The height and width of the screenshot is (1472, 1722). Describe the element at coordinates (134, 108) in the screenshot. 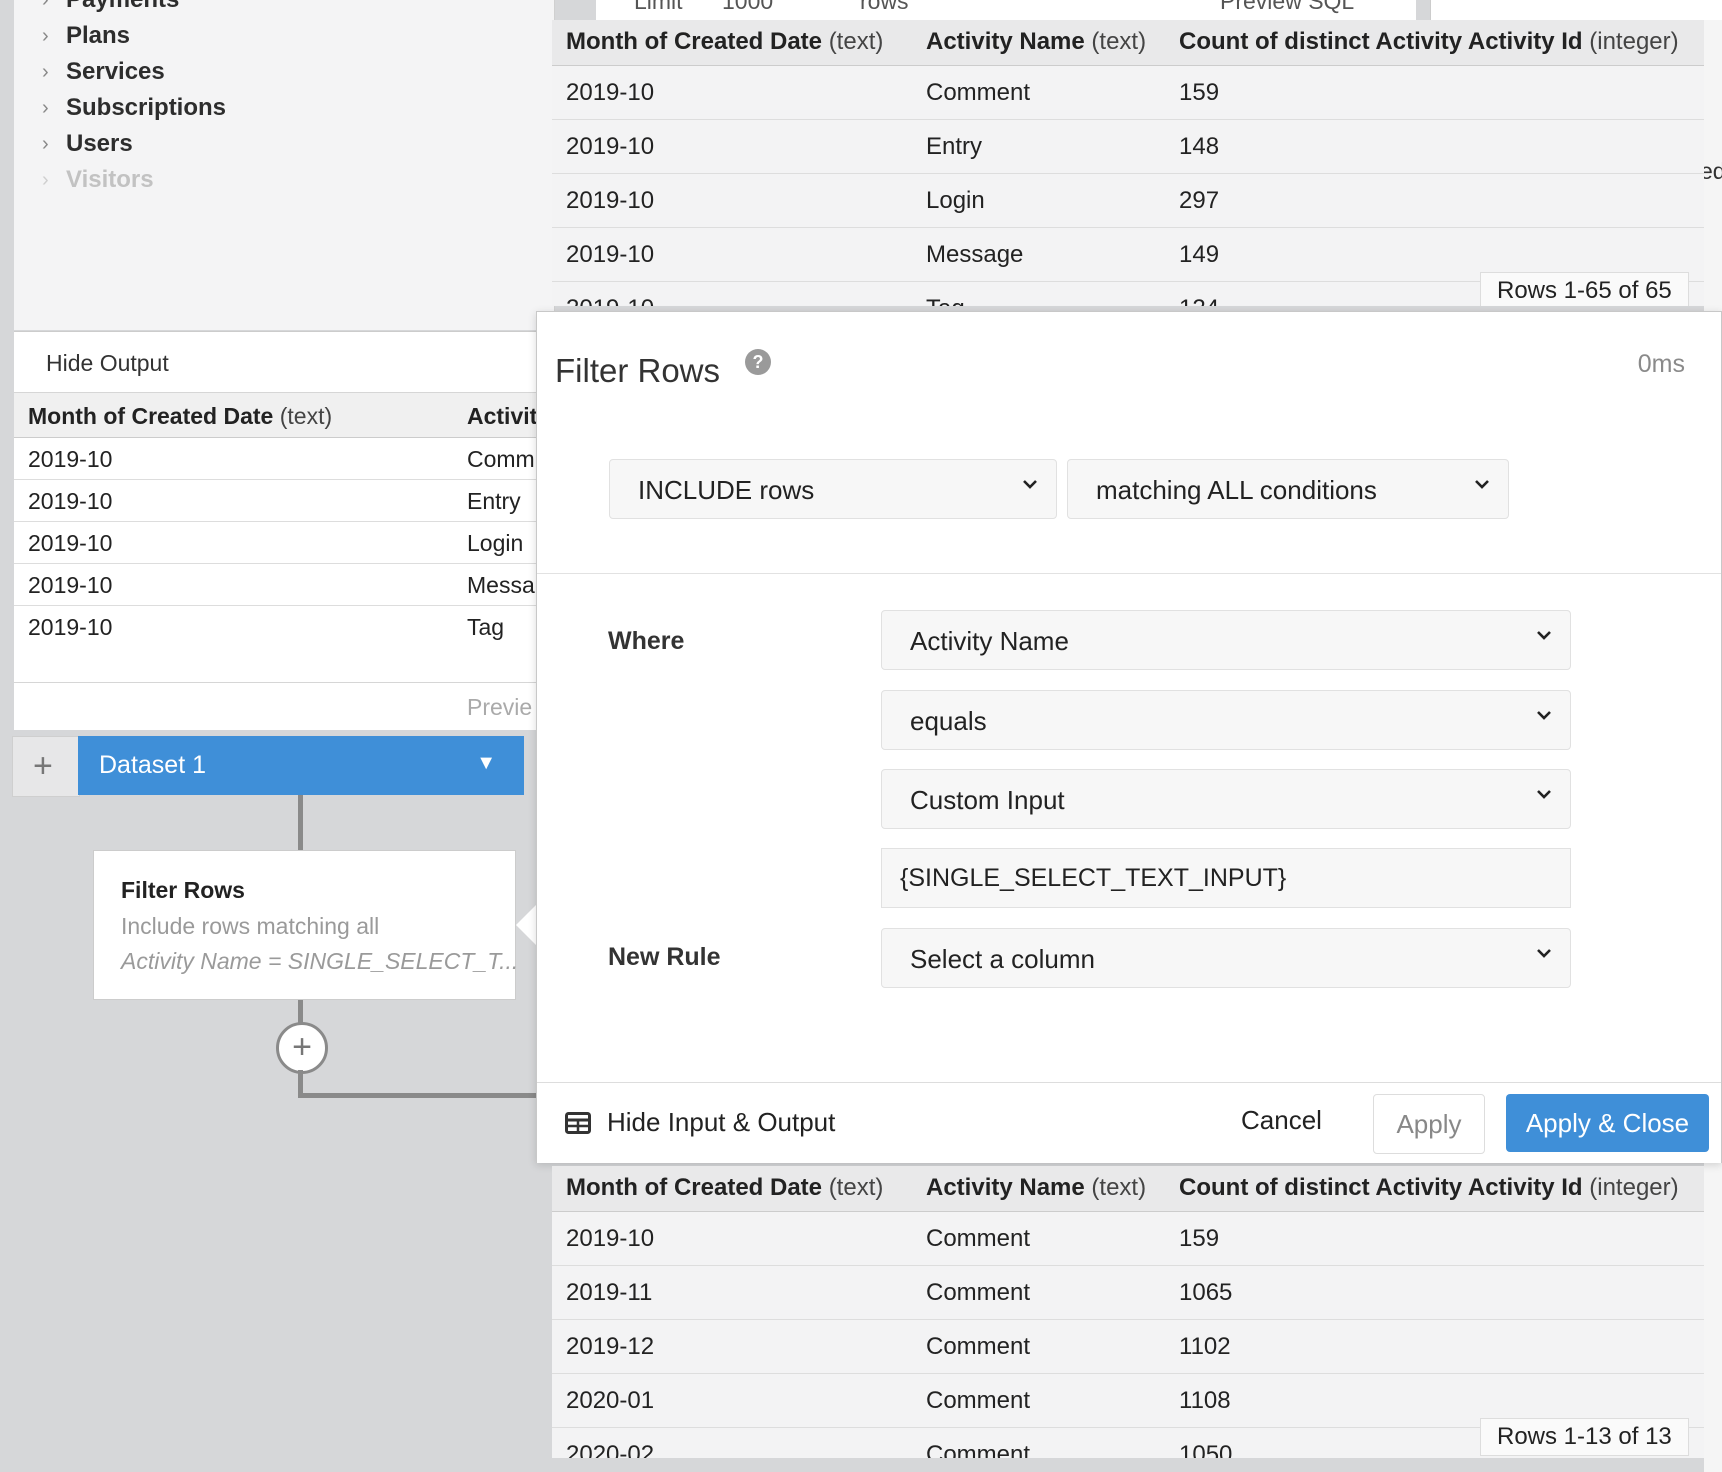

I see `tree-item-subscriptions: › Subscriptions` at that location.